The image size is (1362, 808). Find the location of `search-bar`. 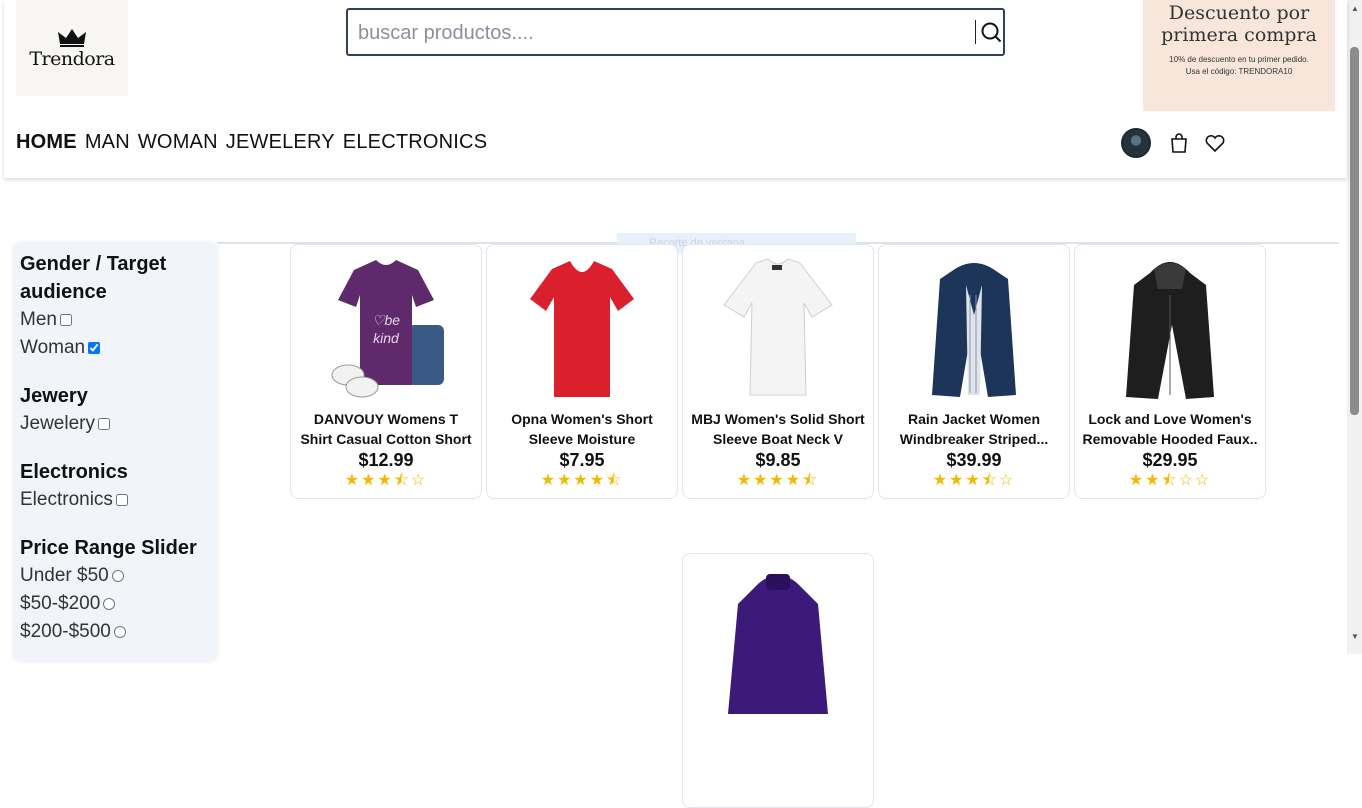

search-bar is located at coordinates (675, 32).